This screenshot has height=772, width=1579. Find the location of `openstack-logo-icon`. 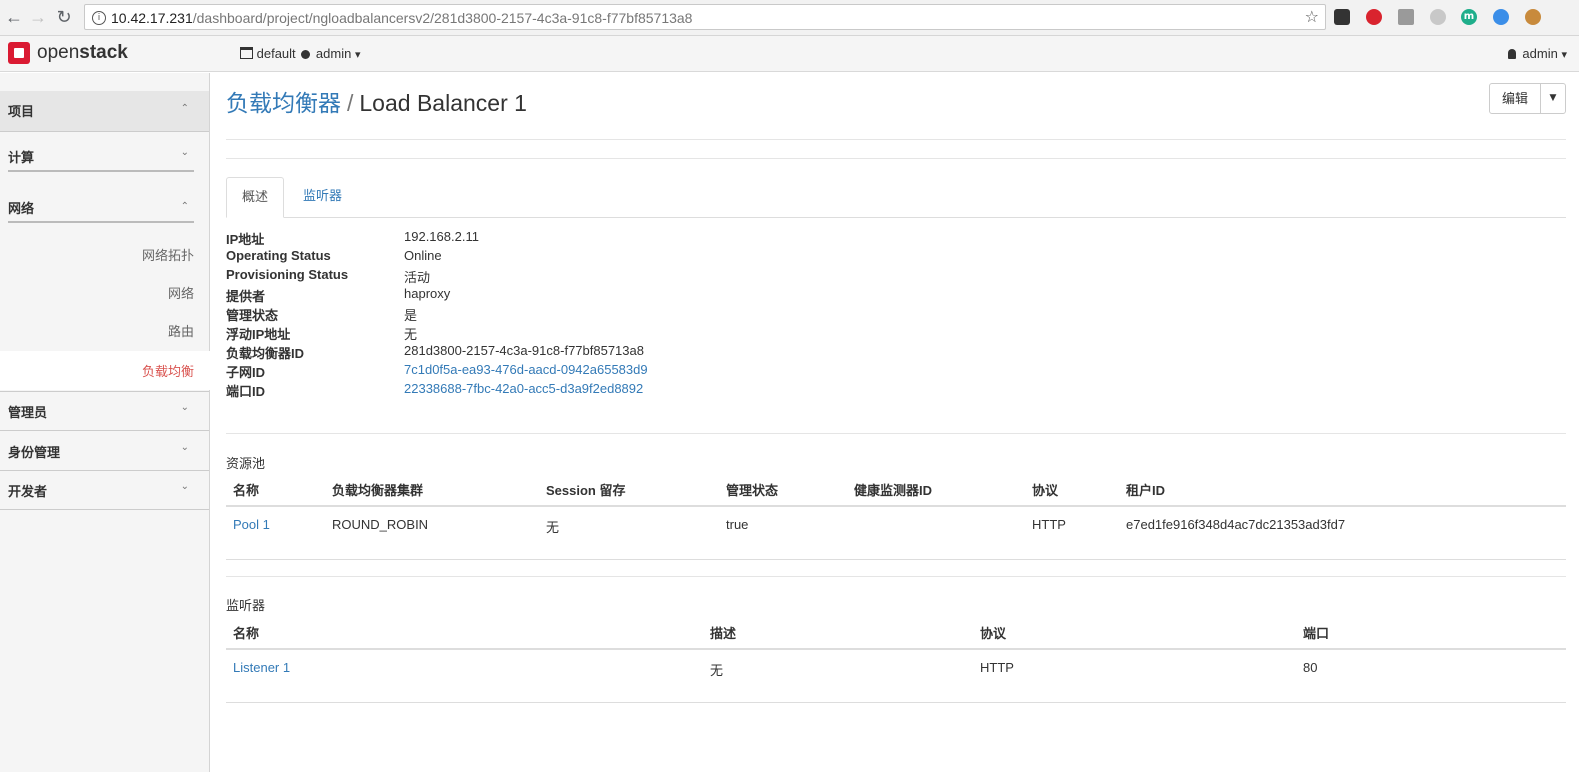

openstack-logo-icon is located at coordinates (19, 53).